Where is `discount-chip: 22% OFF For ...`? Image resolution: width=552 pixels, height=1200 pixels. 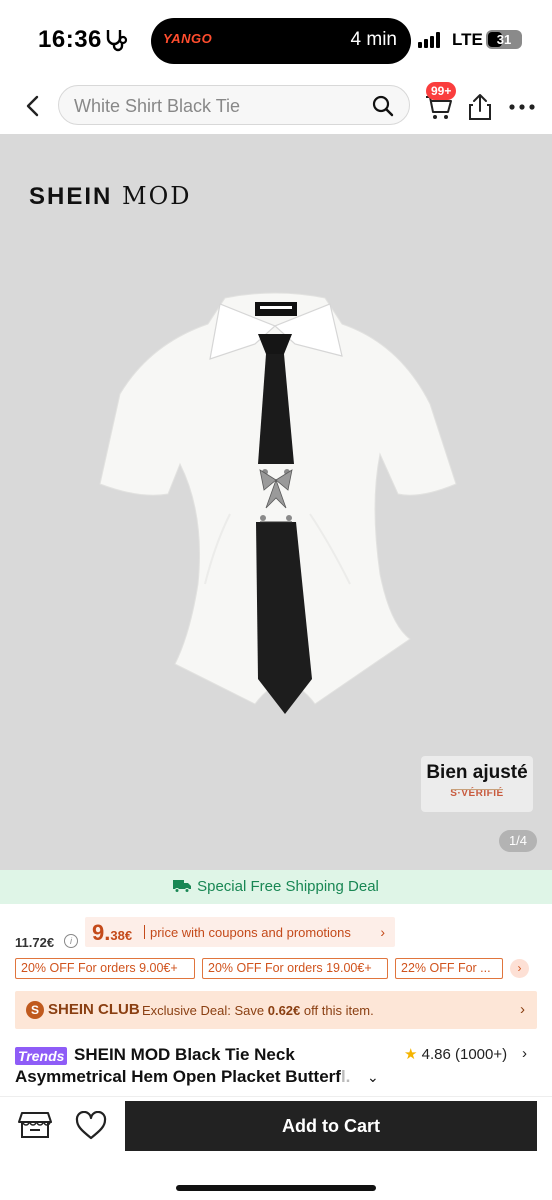
discount-chip: 22% OFF For ... is located at coordinates (449, 968).